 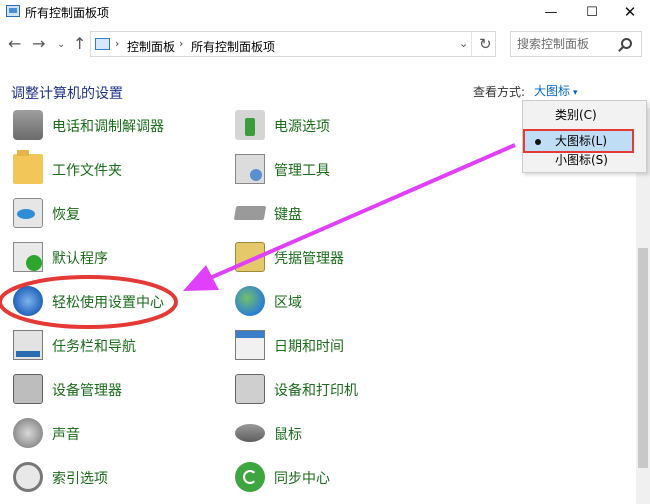 What do you see at coordinates (471, 44) in the screenshot?
I see `divider` at bounding box center [471, 44].